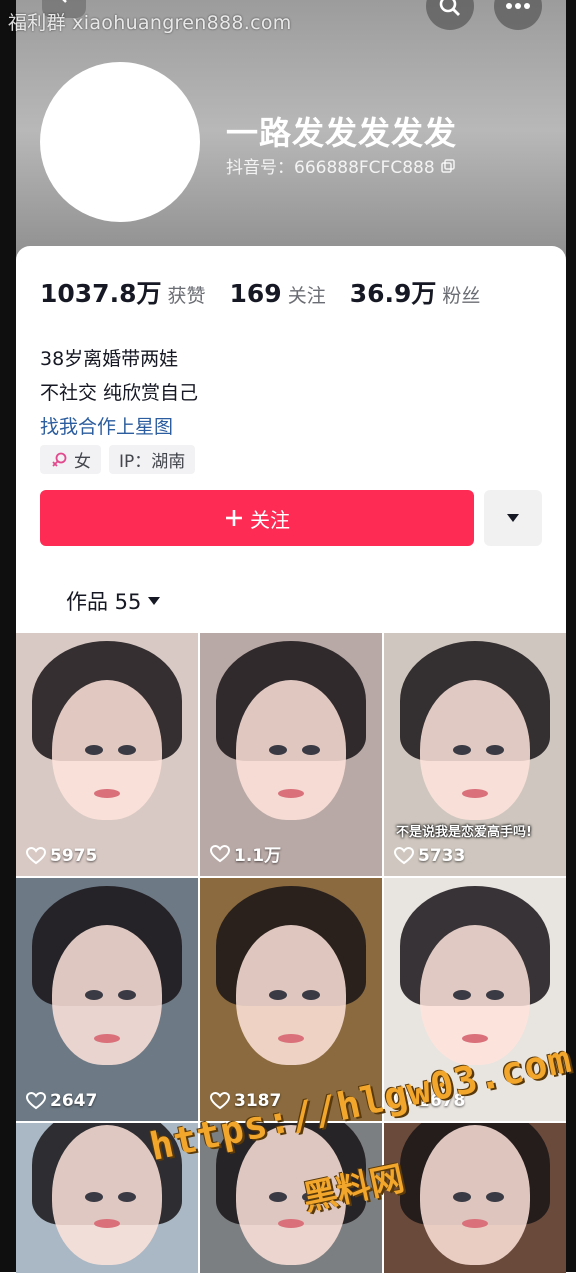  What do you see at coordinates (70, 459) in the screenshot?
I see `gender-tag: 女` at bounding box center [70, 459].